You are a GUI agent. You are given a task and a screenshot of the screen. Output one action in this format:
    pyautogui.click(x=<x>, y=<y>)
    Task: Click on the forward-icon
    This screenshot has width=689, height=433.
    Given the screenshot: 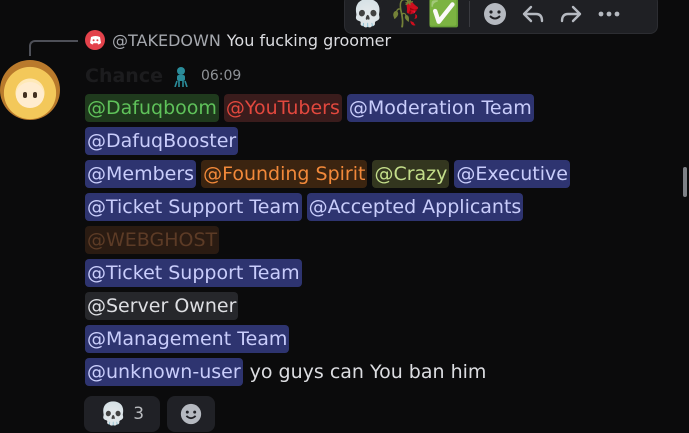 What is the action you would take?
    pyautogui.click(x=571, y=14)
    